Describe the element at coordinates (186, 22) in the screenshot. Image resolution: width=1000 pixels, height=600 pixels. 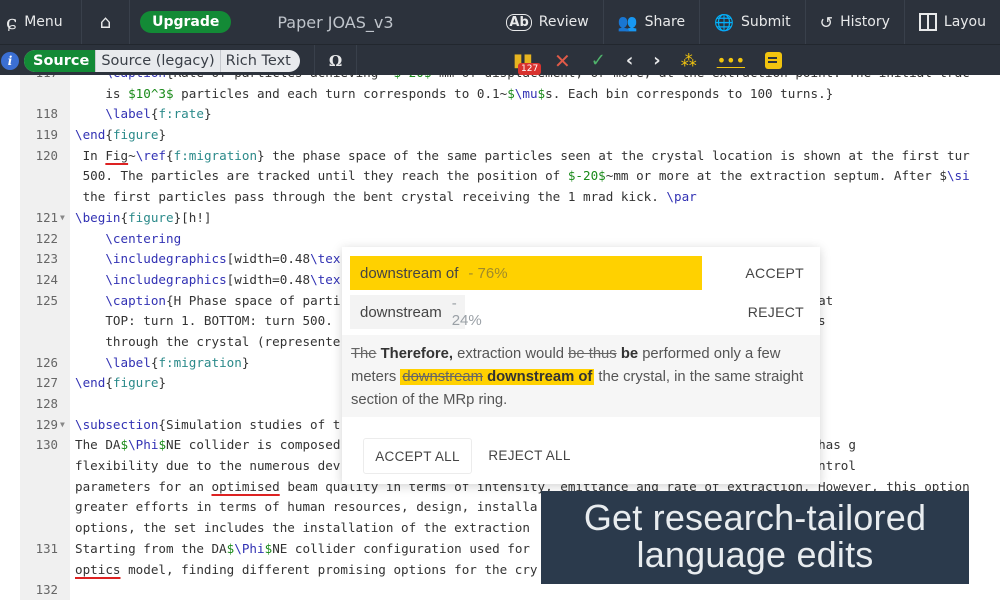
I see `upgrade-button: Upgrade` at that location.